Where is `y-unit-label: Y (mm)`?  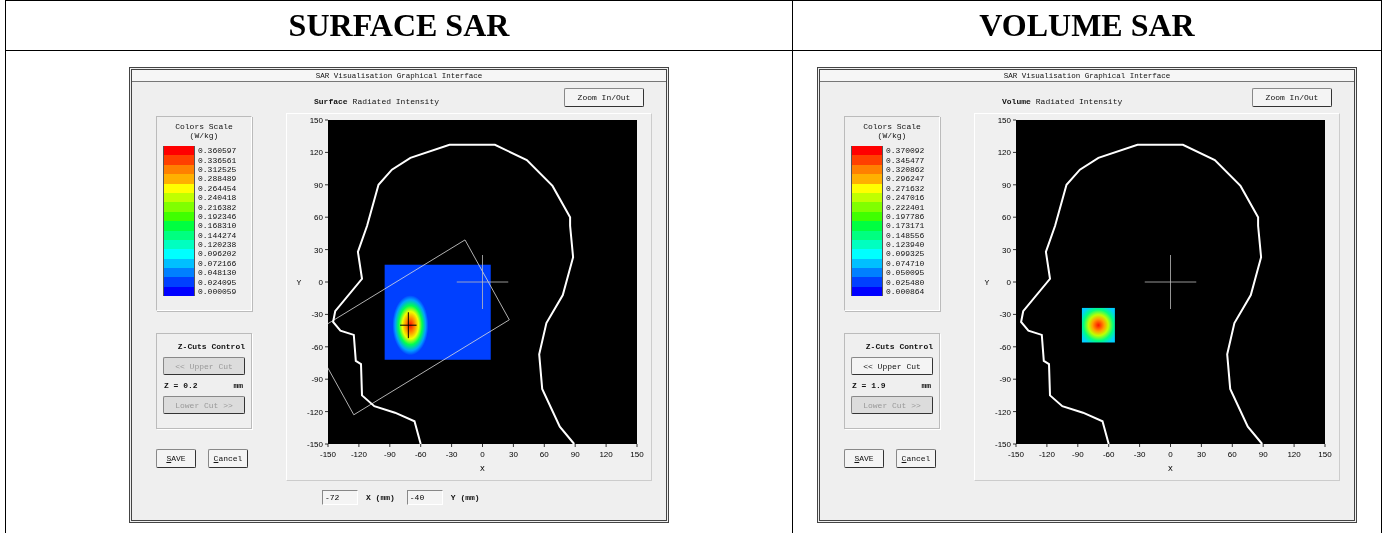
y-unit-label: Y (mm) is located at coordinates (465, 497).